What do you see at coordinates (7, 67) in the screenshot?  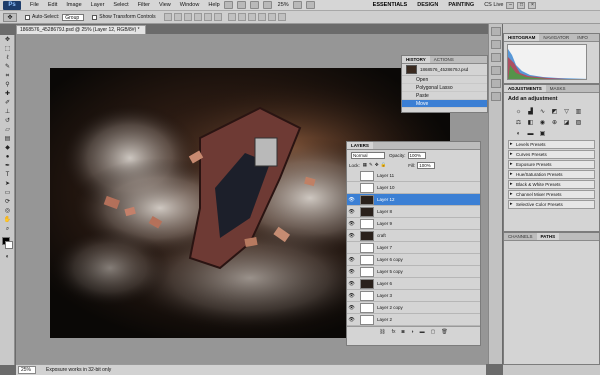 I see `quick-select-tool-icon: ✎` at bounding box center [7, 67].